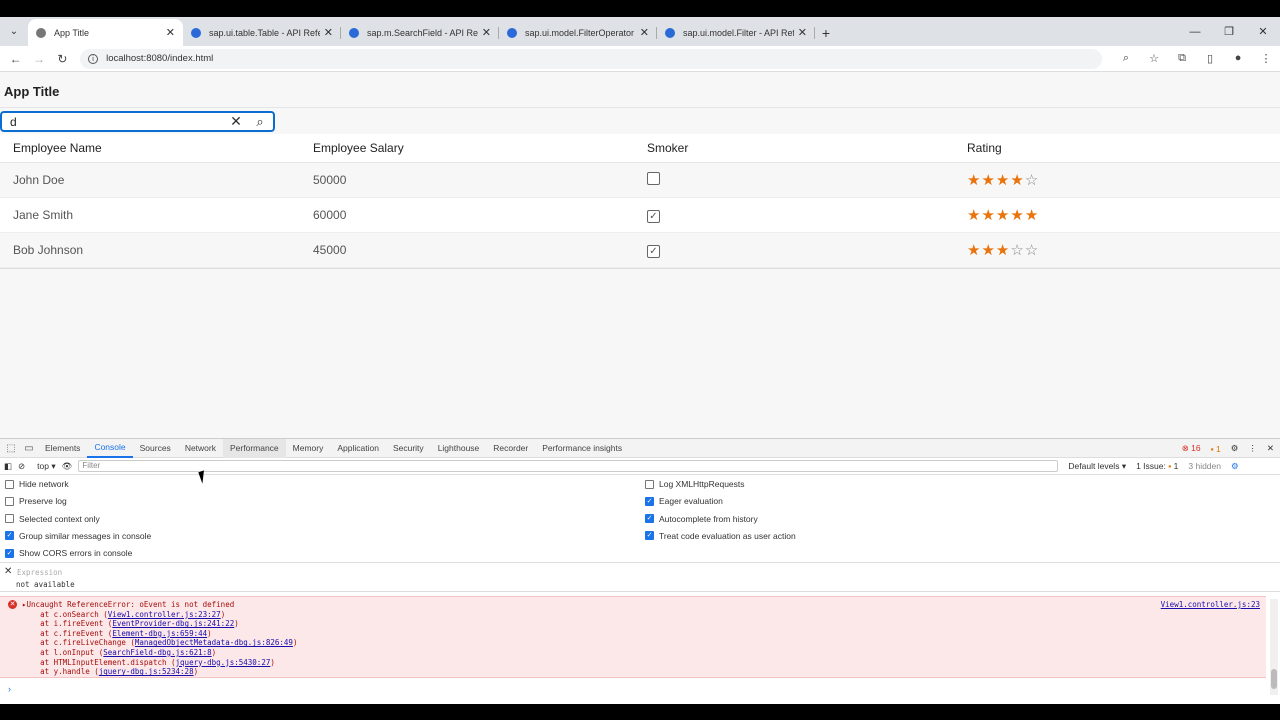 The width and height of the screenshot is (1280, 720). I want to click on devtools-tab: Security, so click(408, 448).